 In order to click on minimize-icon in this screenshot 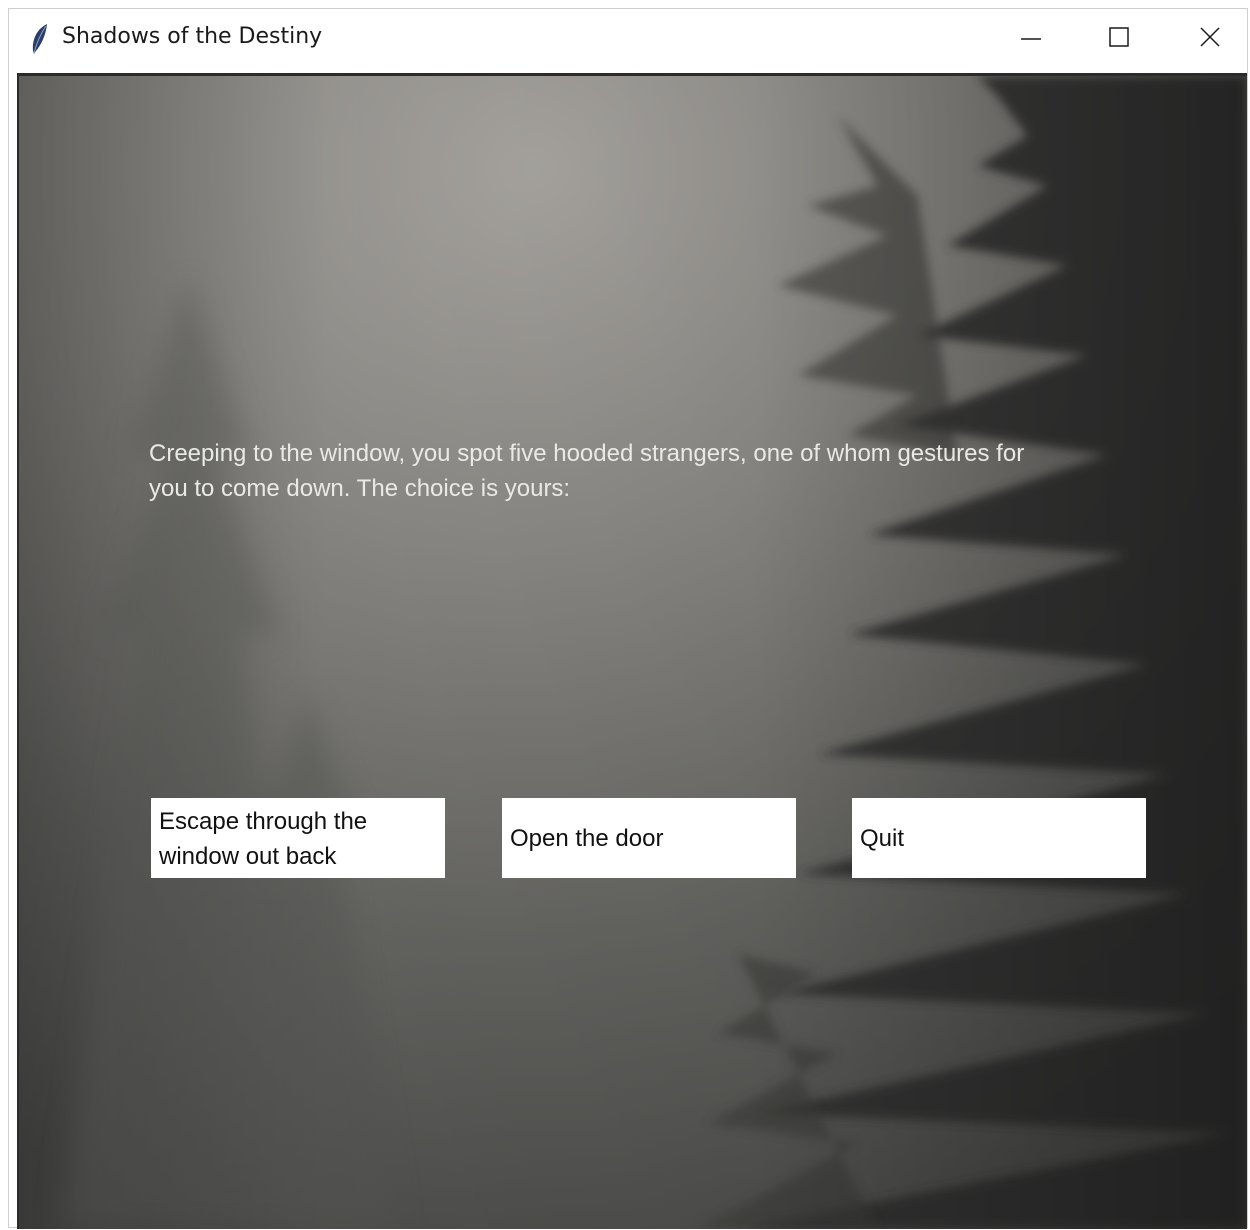, I will do `click(1031, 39)`.